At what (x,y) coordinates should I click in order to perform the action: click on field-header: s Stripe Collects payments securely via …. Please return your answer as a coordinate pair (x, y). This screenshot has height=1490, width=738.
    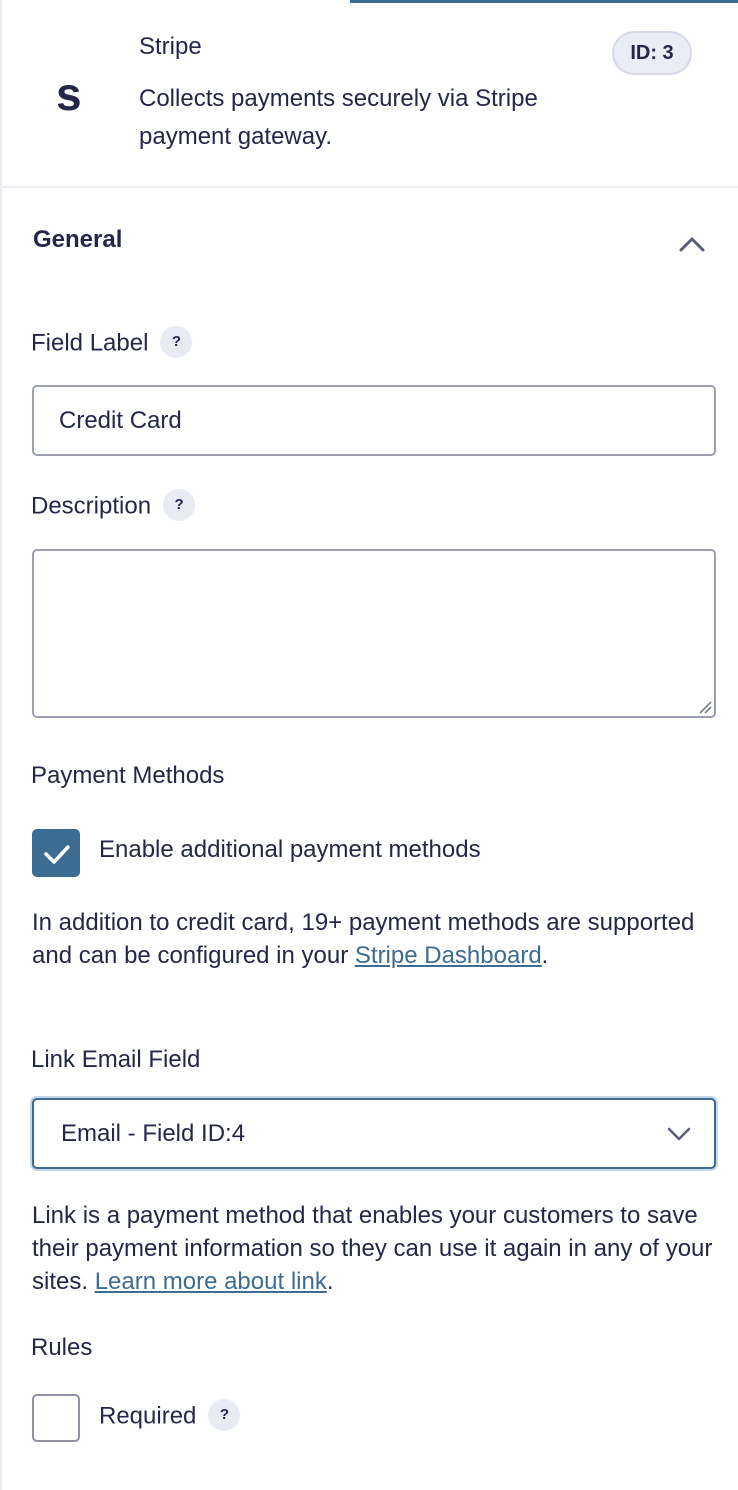
    Looking at the image, I should click on (370, 94).